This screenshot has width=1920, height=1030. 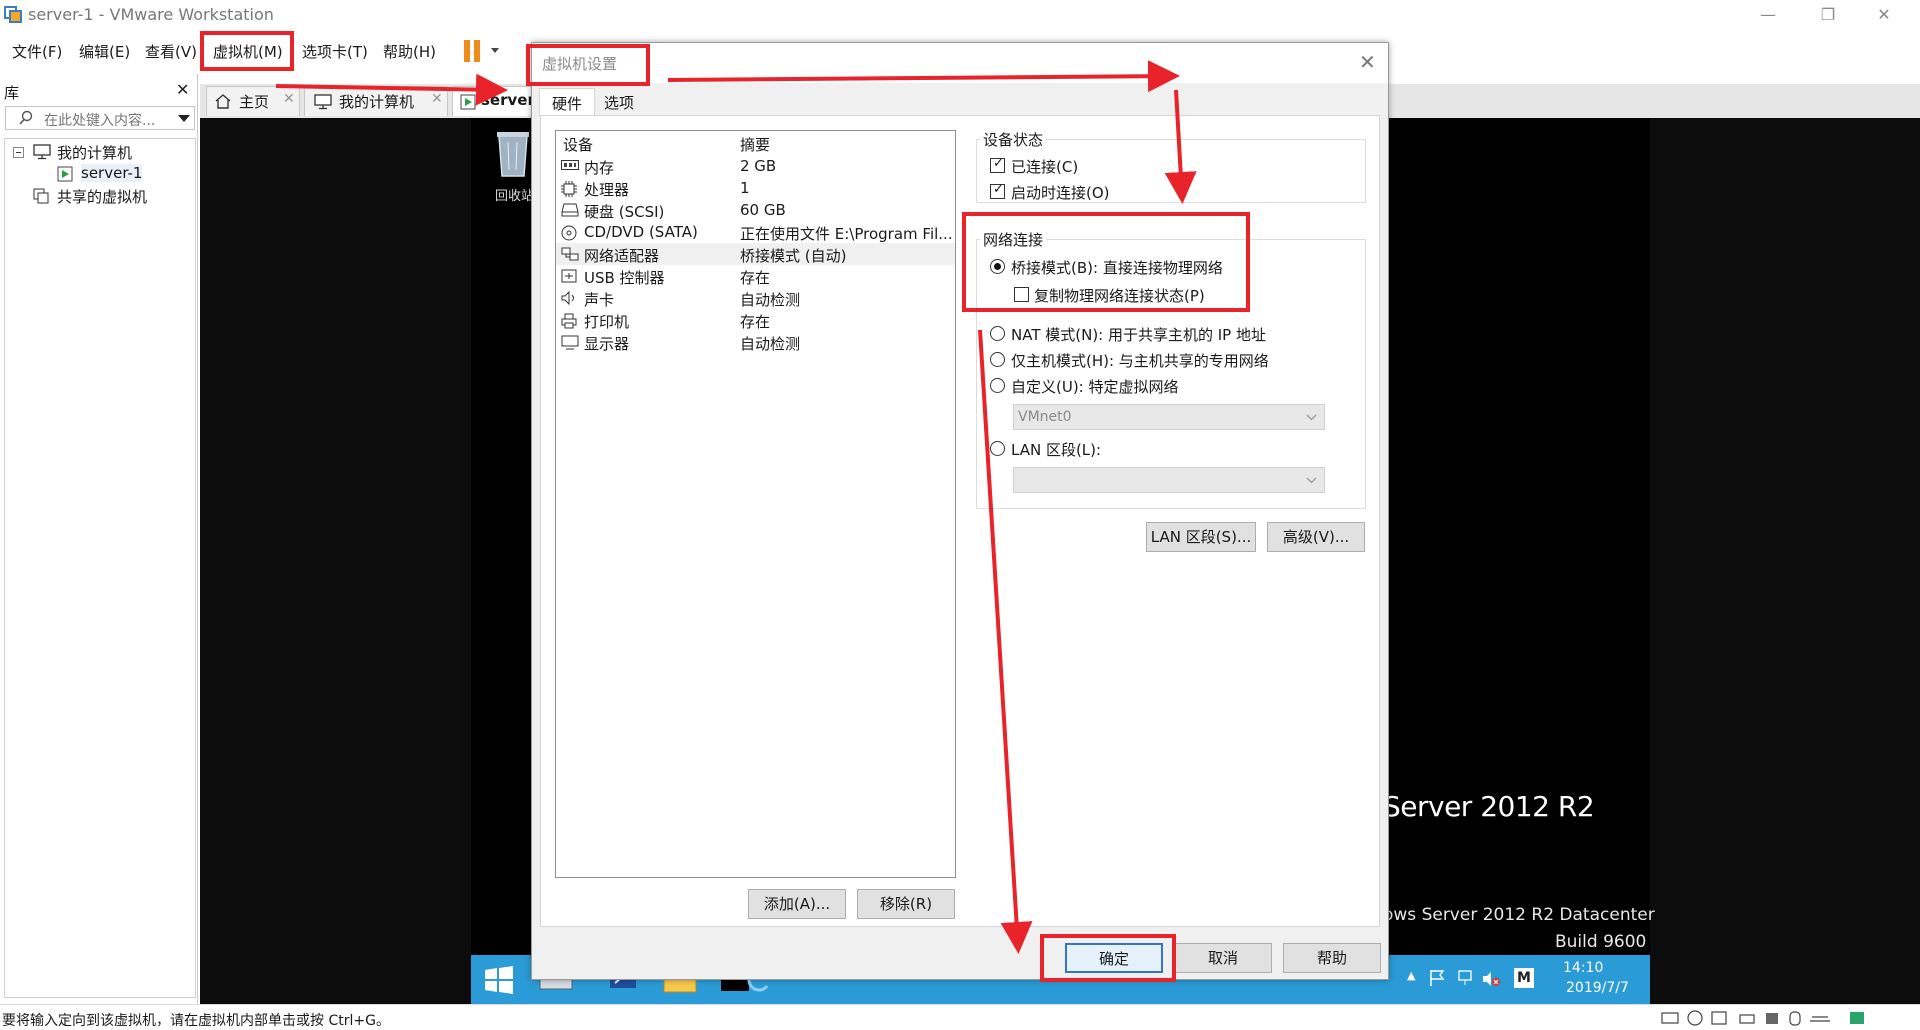 I want to click on arrow-menu-to-dialog, so click(x=391, y=89).